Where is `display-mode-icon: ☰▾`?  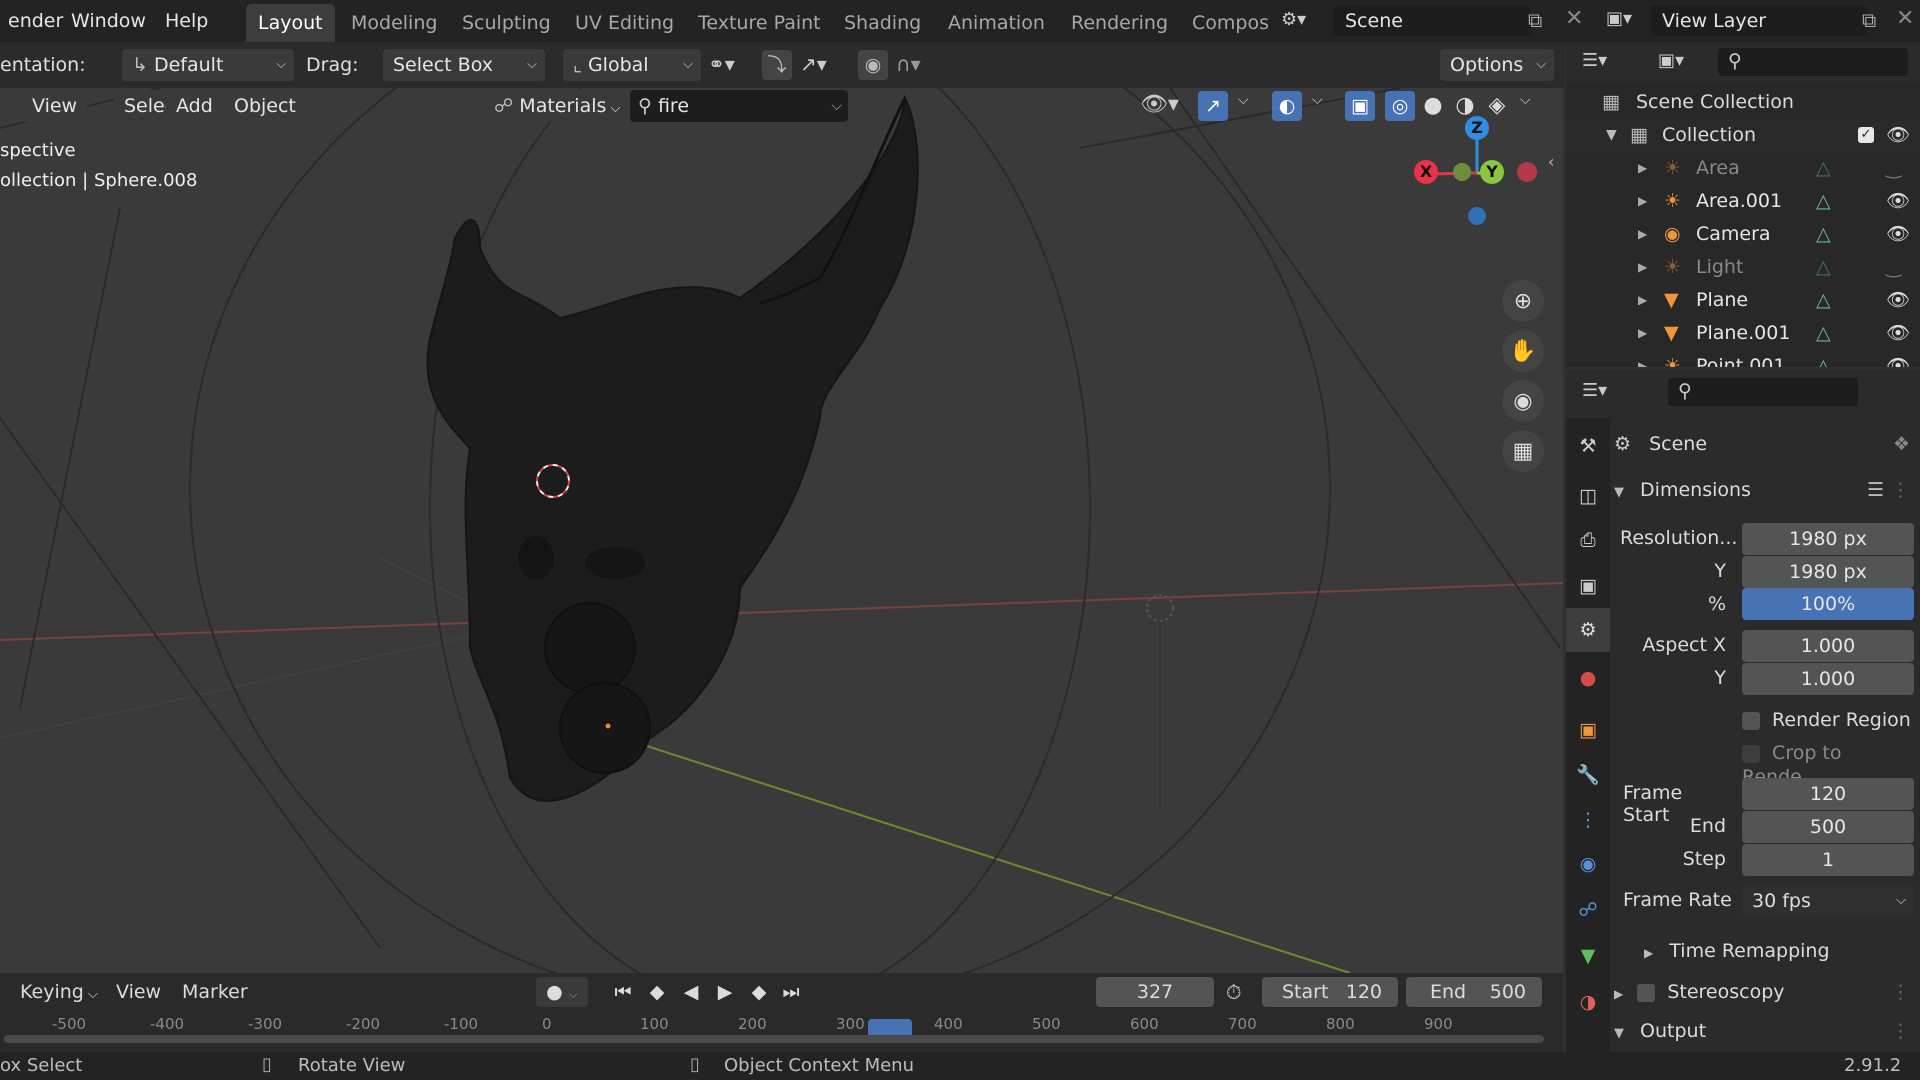 display-mode-icon: ☰▾ is located at coordinates (1594, 60).